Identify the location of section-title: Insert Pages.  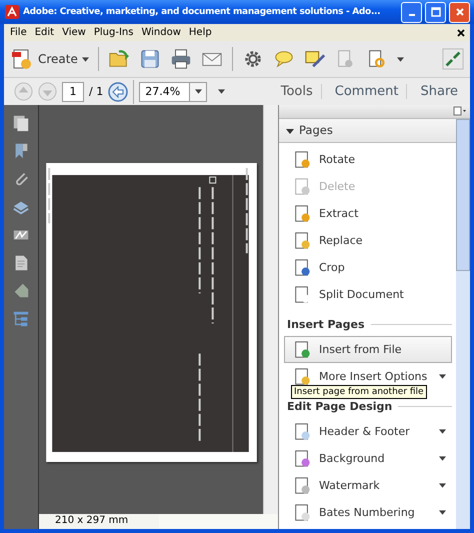
(326, 324).